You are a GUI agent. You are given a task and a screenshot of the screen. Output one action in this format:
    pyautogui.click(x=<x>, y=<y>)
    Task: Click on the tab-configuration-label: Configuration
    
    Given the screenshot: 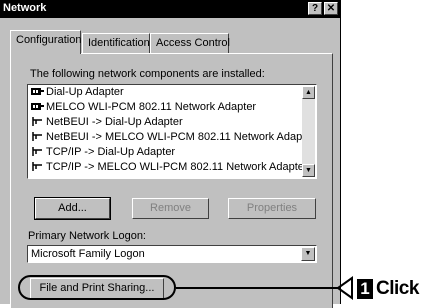 What is the action you would take?
    pyautogui.click(x=49, y=40)
    